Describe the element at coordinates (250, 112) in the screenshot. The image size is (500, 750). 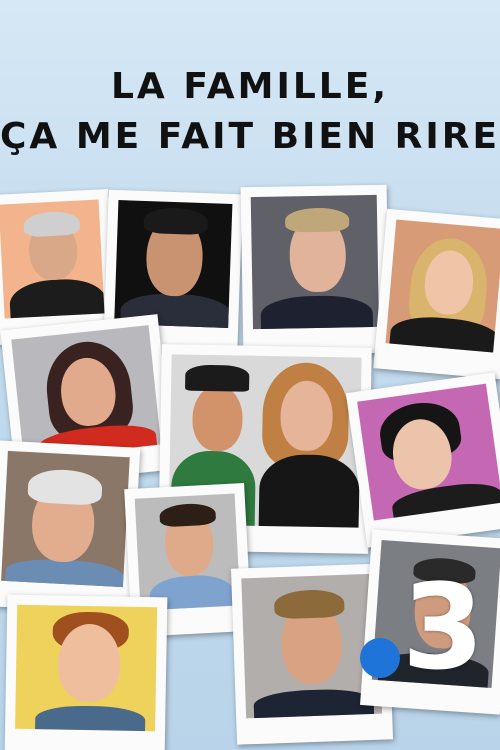
I see `poster-title: LA FAMILLE, ÇA ME FAIT BIEN RIRE !` at that location.